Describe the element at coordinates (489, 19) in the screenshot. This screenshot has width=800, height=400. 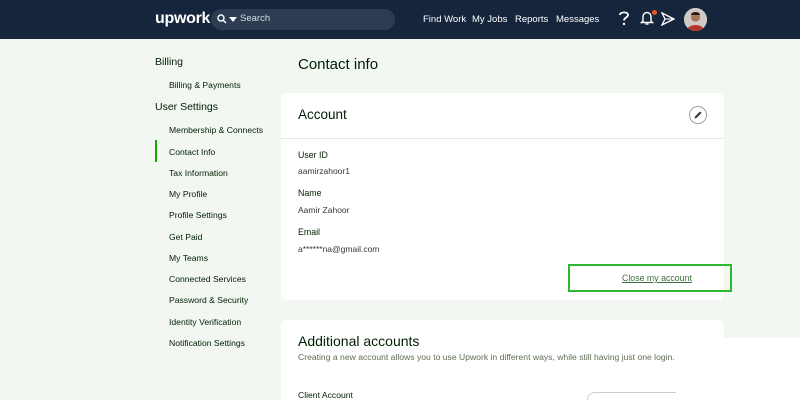
I see `nav-my-jobs: My Jobs` at that location.